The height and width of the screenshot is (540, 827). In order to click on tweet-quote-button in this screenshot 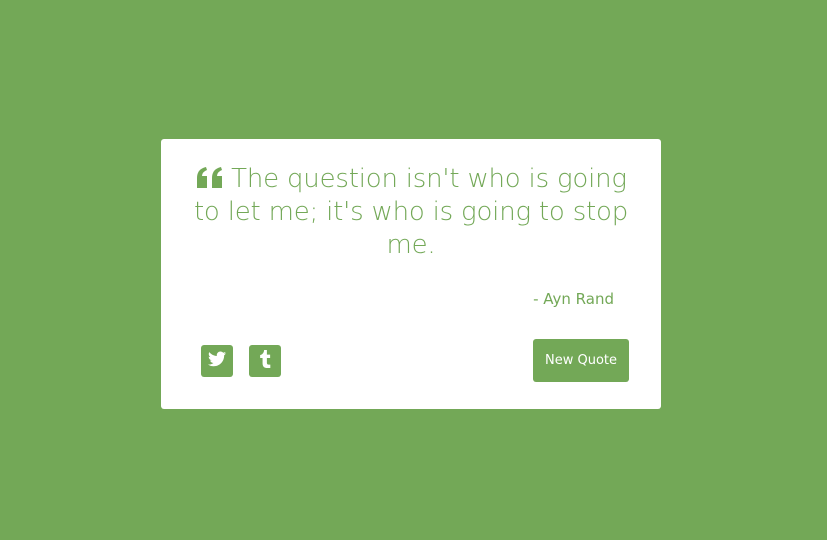, I will do `click(217, 361)`.